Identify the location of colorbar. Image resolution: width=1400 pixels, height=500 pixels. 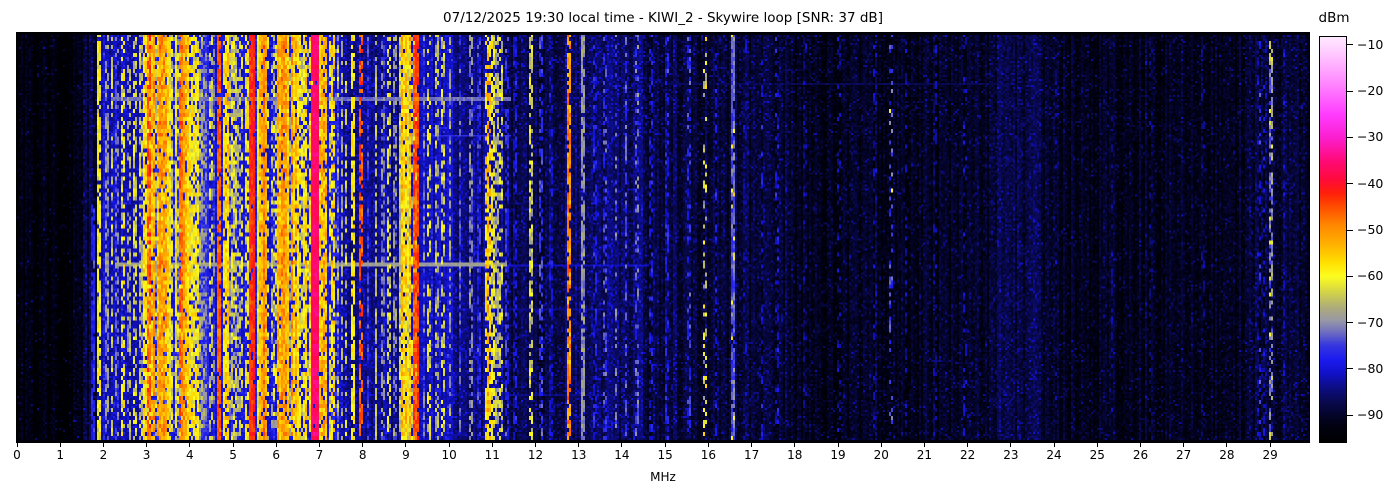
(1333, 239).